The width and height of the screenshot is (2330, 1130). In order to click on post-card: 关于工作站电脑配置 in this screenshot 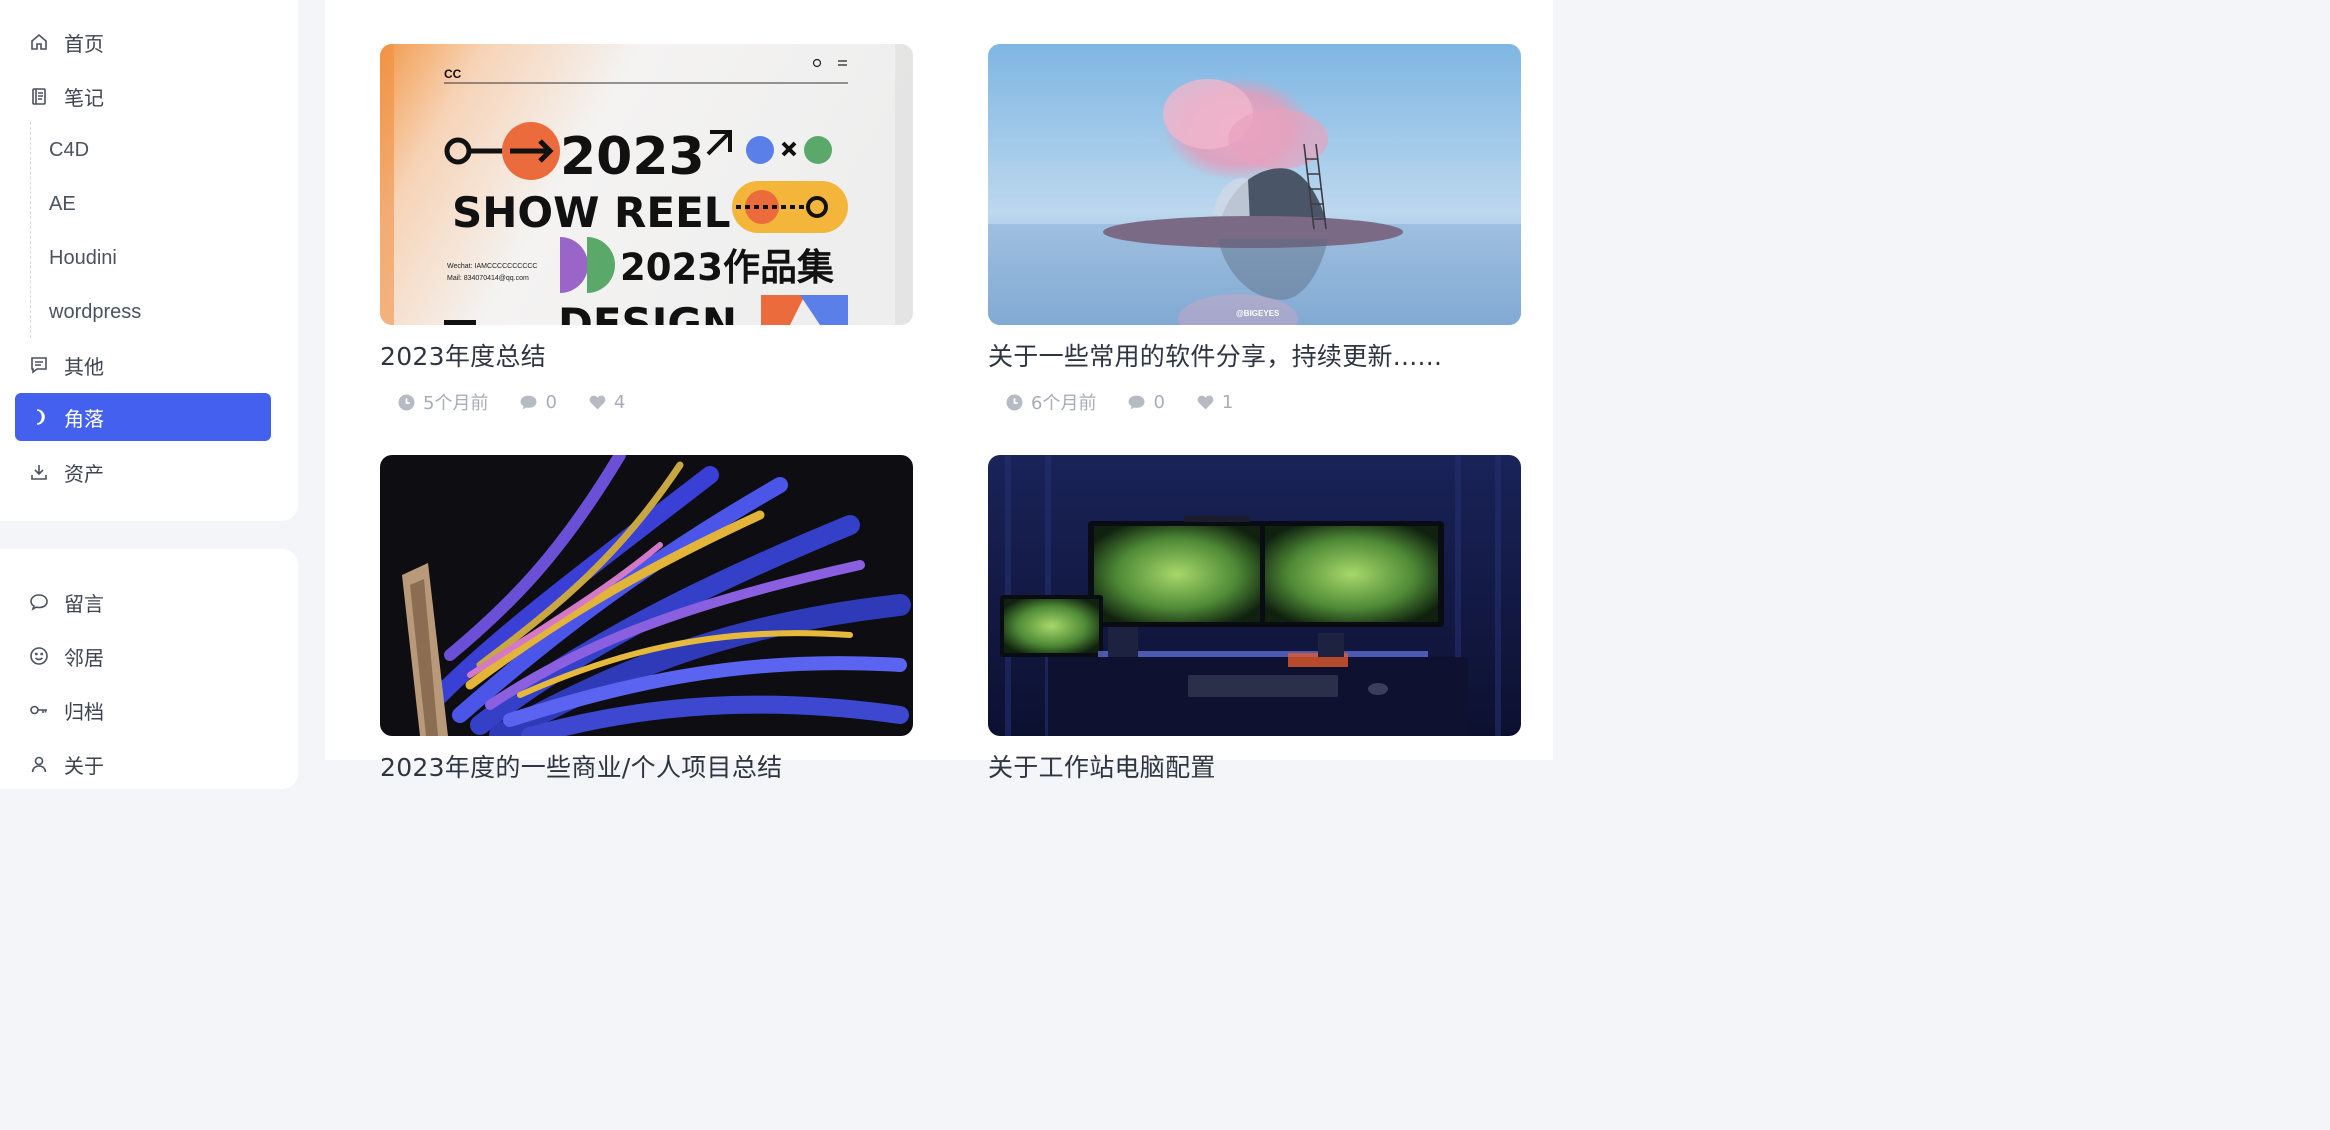, I will do `click(1254, 619)`.